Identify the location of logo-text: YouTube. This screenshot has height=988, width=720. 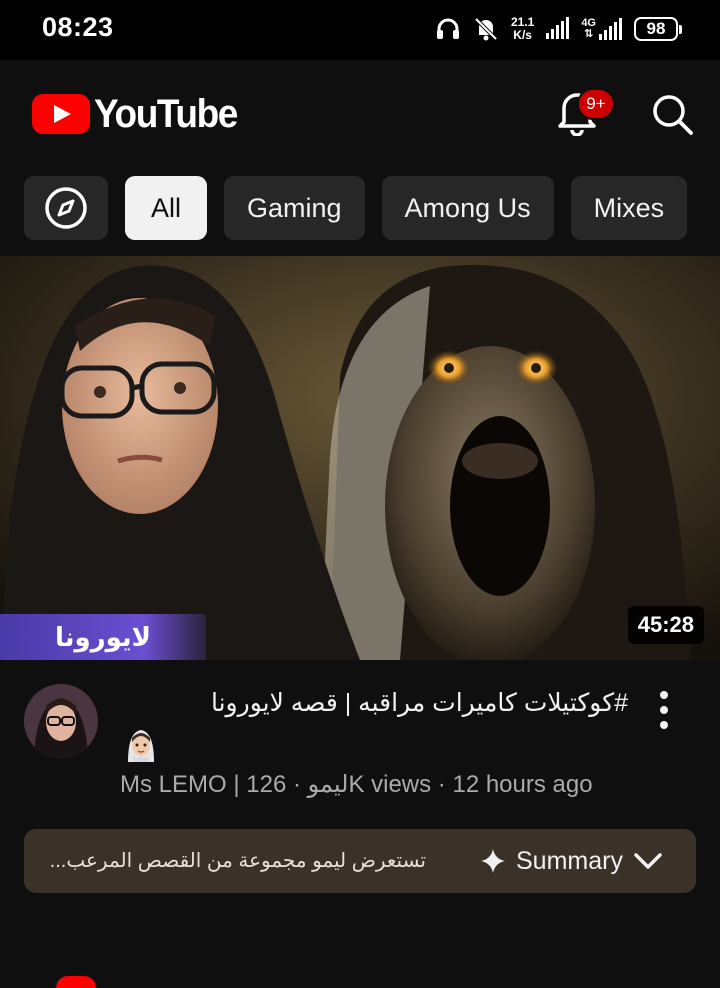
(166, 113).